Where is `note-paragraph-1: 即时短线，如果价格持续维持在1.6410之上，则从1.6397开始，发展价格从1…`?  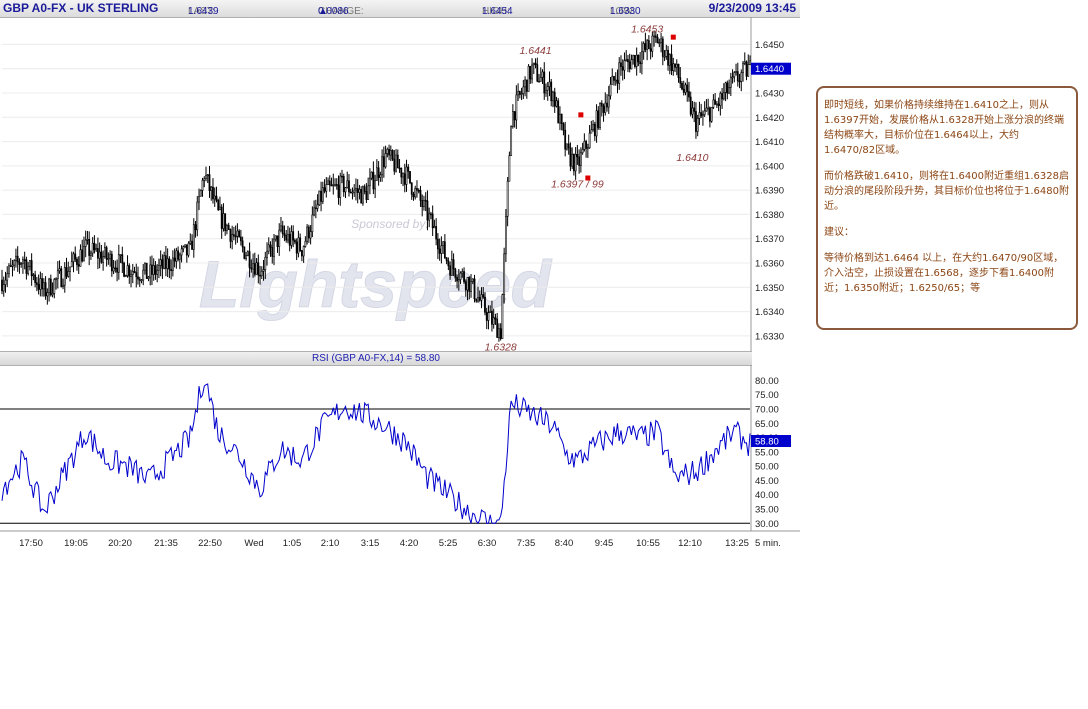 note-paragraph-1: 即时短线，如果价格持续维持在1.6410之上，则从1.6397开始，发展价格从1… is located at coordinates (944, 128).